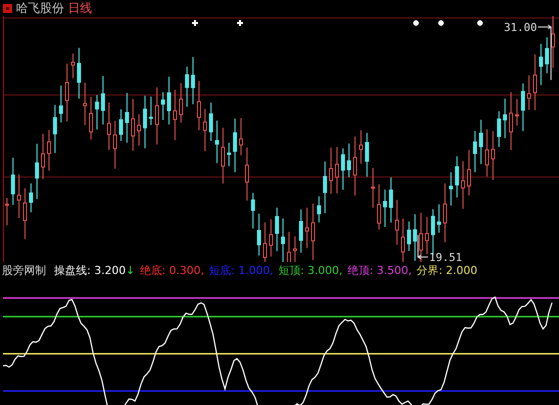 This screenshot has width=559, height=405. I want to click on high-price-label: 31.00, so click(520, 27).